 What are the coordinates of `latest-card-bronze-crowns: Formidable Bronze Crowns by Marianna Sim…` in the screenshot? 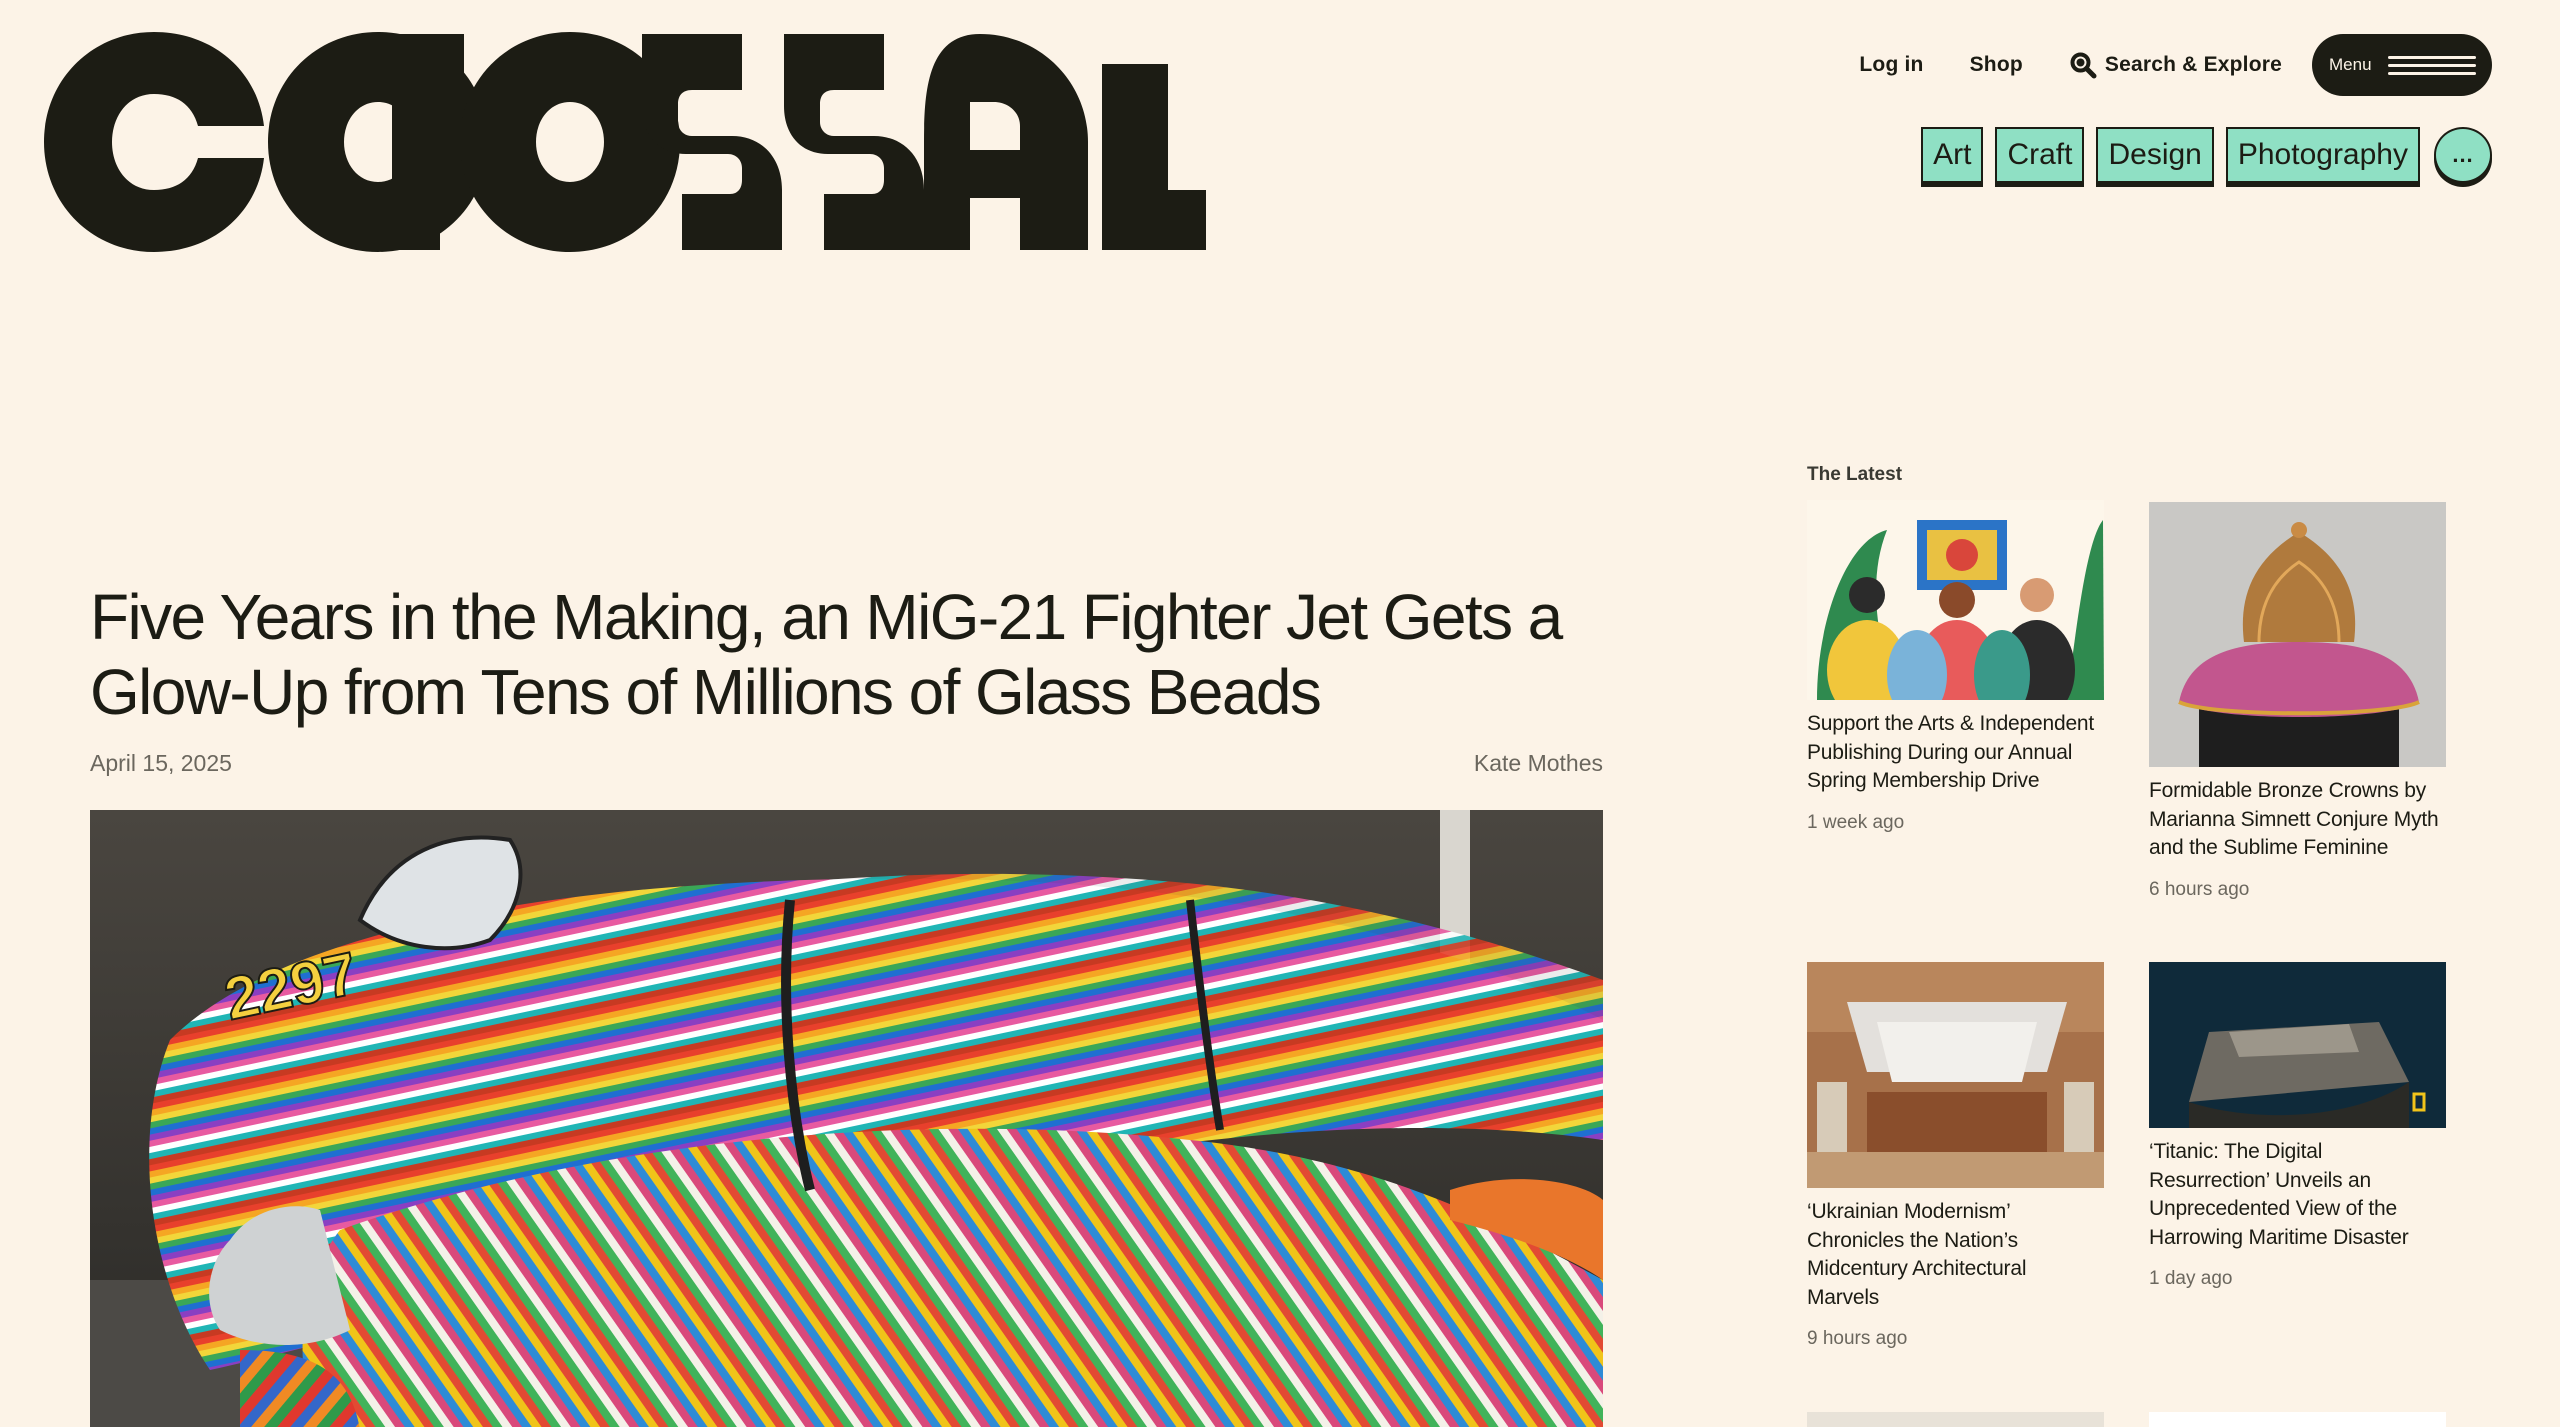 It's located at (2297, 701).